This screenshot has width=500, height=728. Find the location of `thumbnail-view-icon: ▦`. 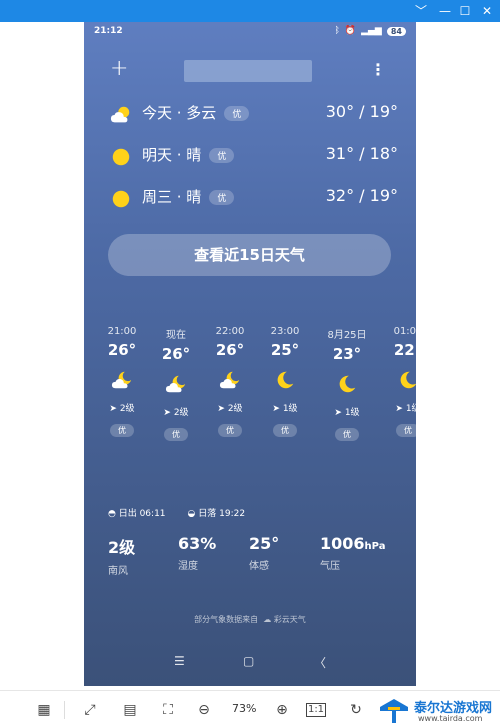

thumbnail-view-icon: ▦ is located at coordinates (44, 710).